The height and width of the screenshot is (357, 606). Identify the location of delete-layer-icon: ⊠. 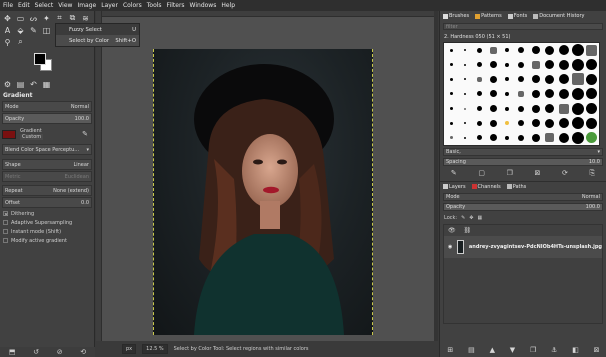
(597, 350).